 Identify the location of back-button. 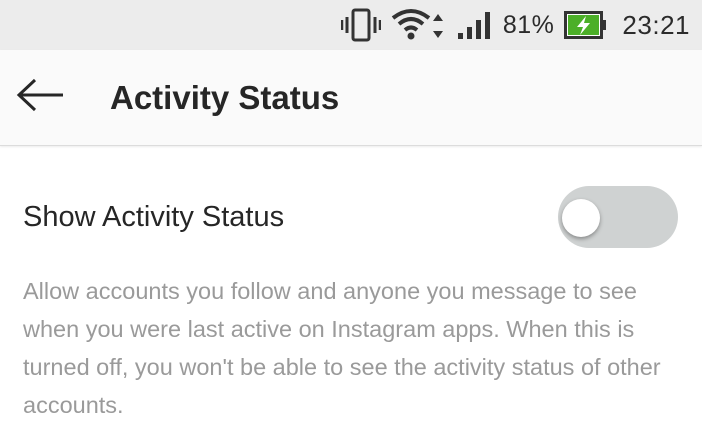
(40, 98).